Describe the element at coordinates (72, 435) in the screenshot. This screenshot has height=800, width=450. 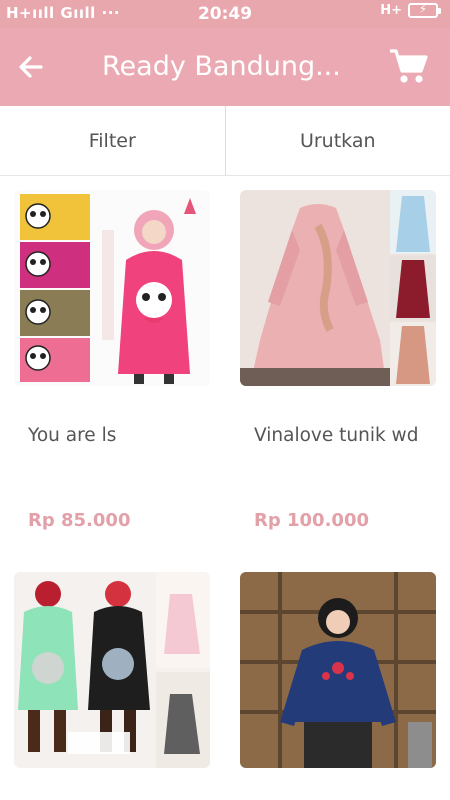
I see `product-name: You are ls` at that location.